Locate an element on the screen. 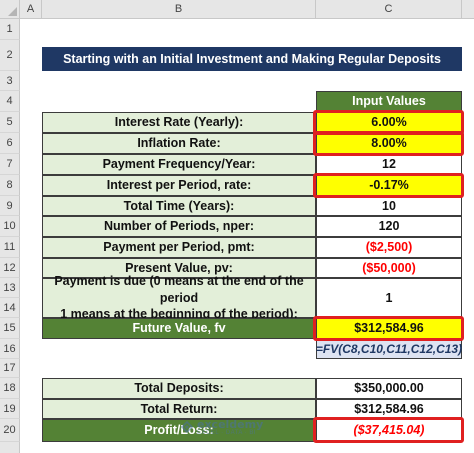 The height and width of the screenshot is (453, 474). row-header-10: 10 is located at coordinates (10, 226).